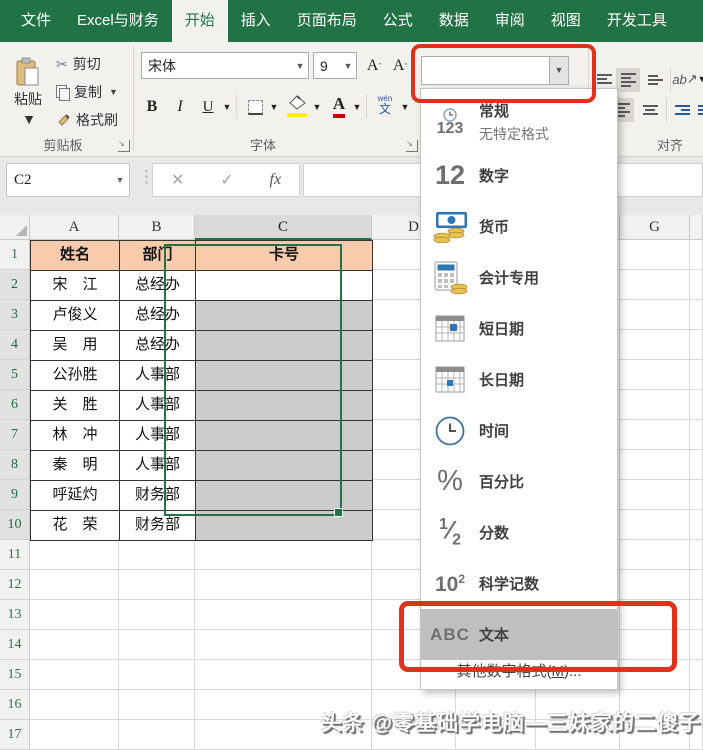 The height and width of the screenshot is (750, 703). Describe the element at coordinates (75, 376) in the screenshot. I see `name-cell: 公孙胜` at that location.